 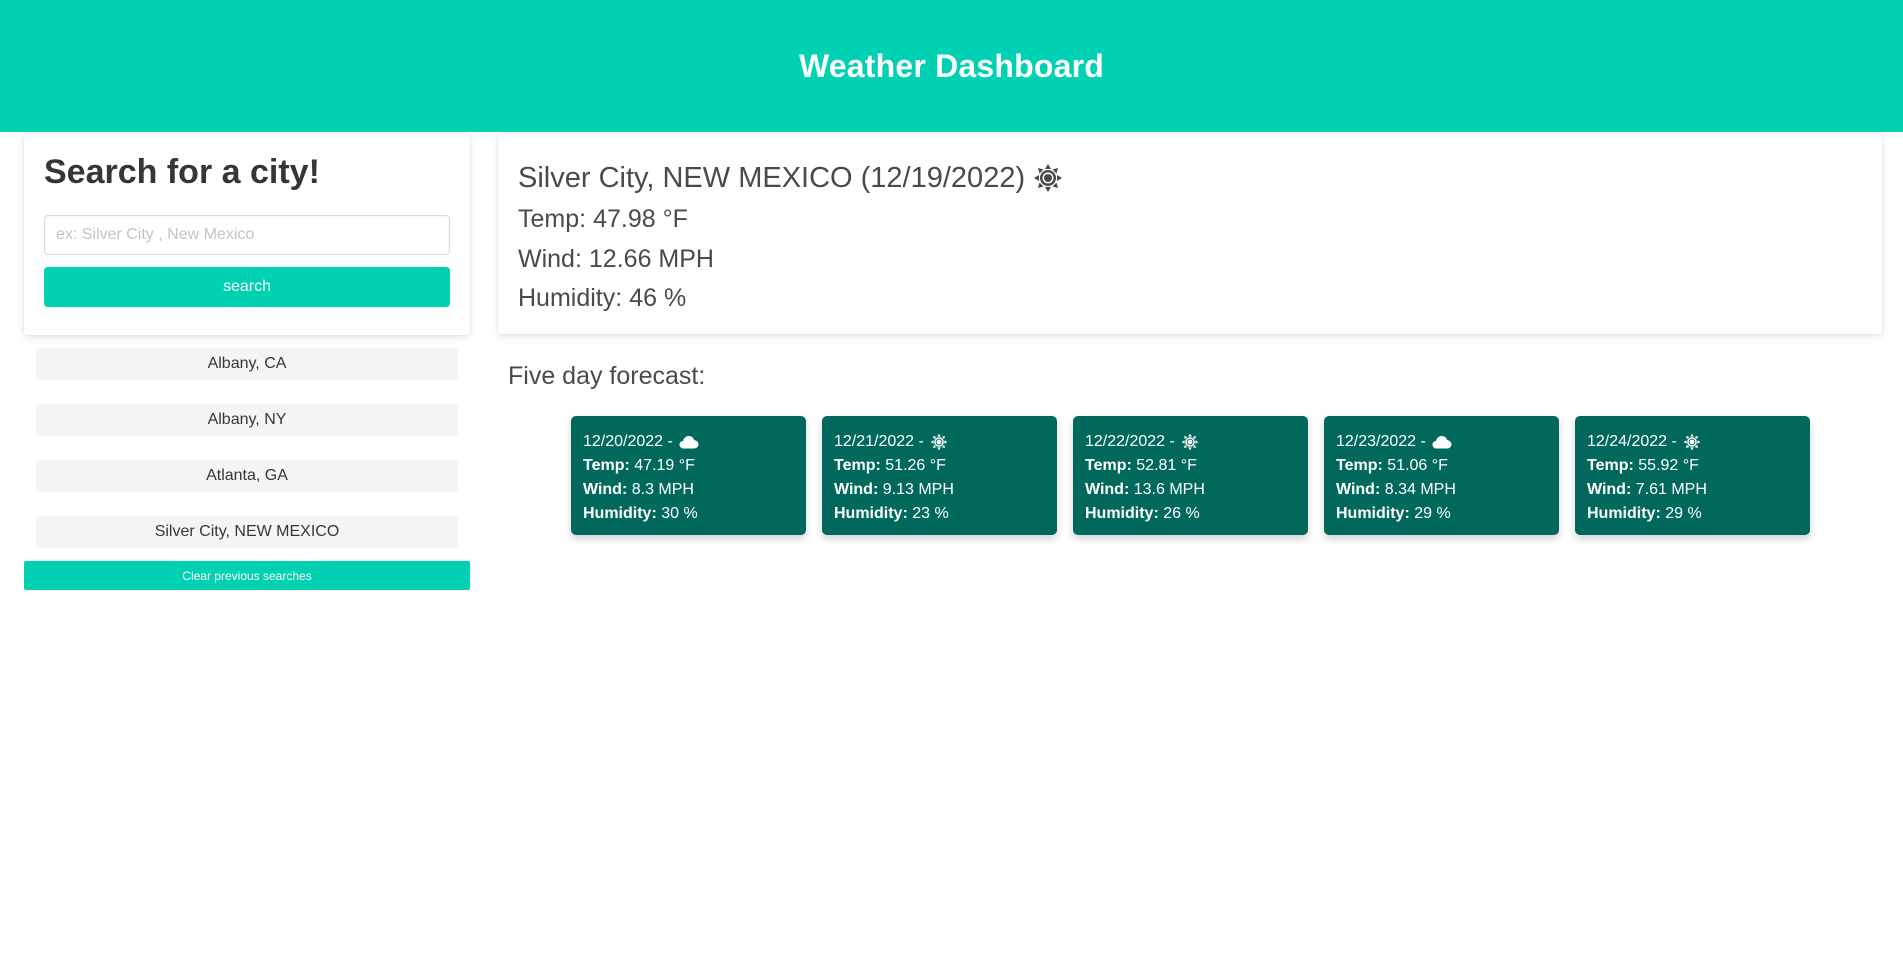 What do you see at coordinates (1166, 465) in the screenshot?
I see `forecast-temp: 52.81 °F` at bounding box center [1166, 465].